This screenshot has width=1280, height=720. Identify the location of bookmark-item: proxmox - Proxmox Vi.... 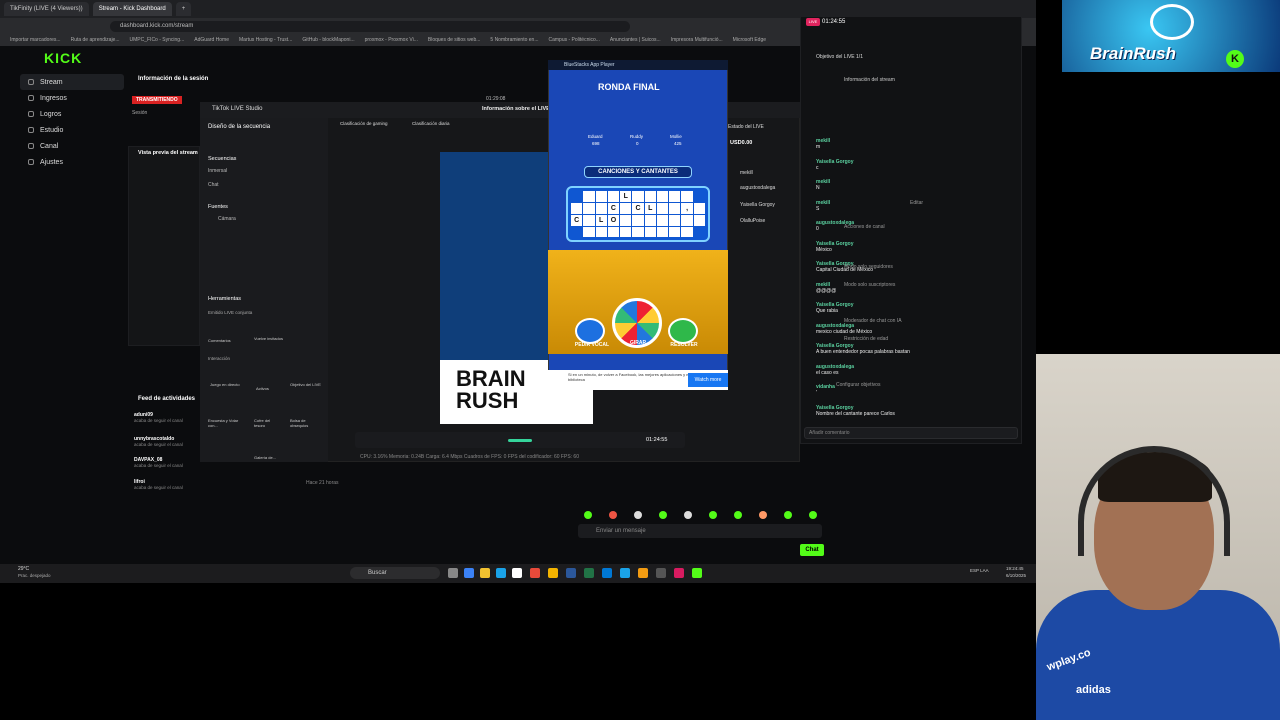
(391, 40).